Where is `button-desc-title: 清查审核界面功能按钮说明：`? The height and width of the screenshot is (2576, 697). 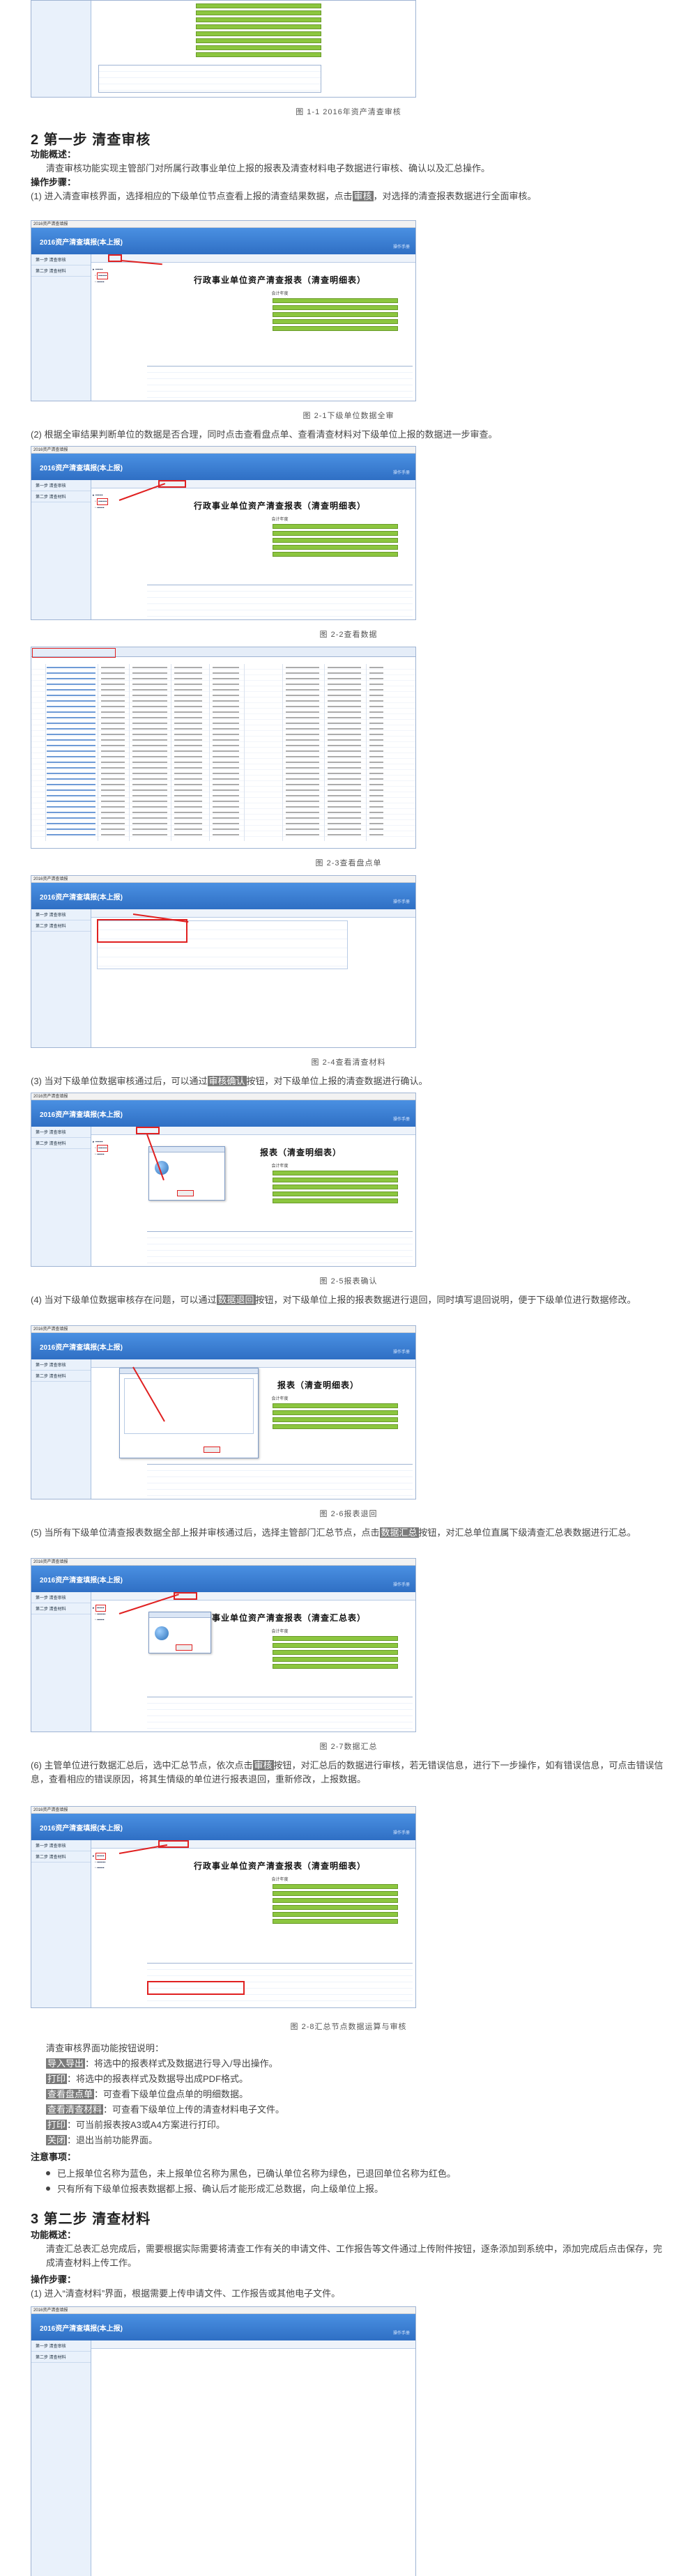
button-desc-title: 清查审核界面功能按钮说明： is located at coordinates (105, 2048).